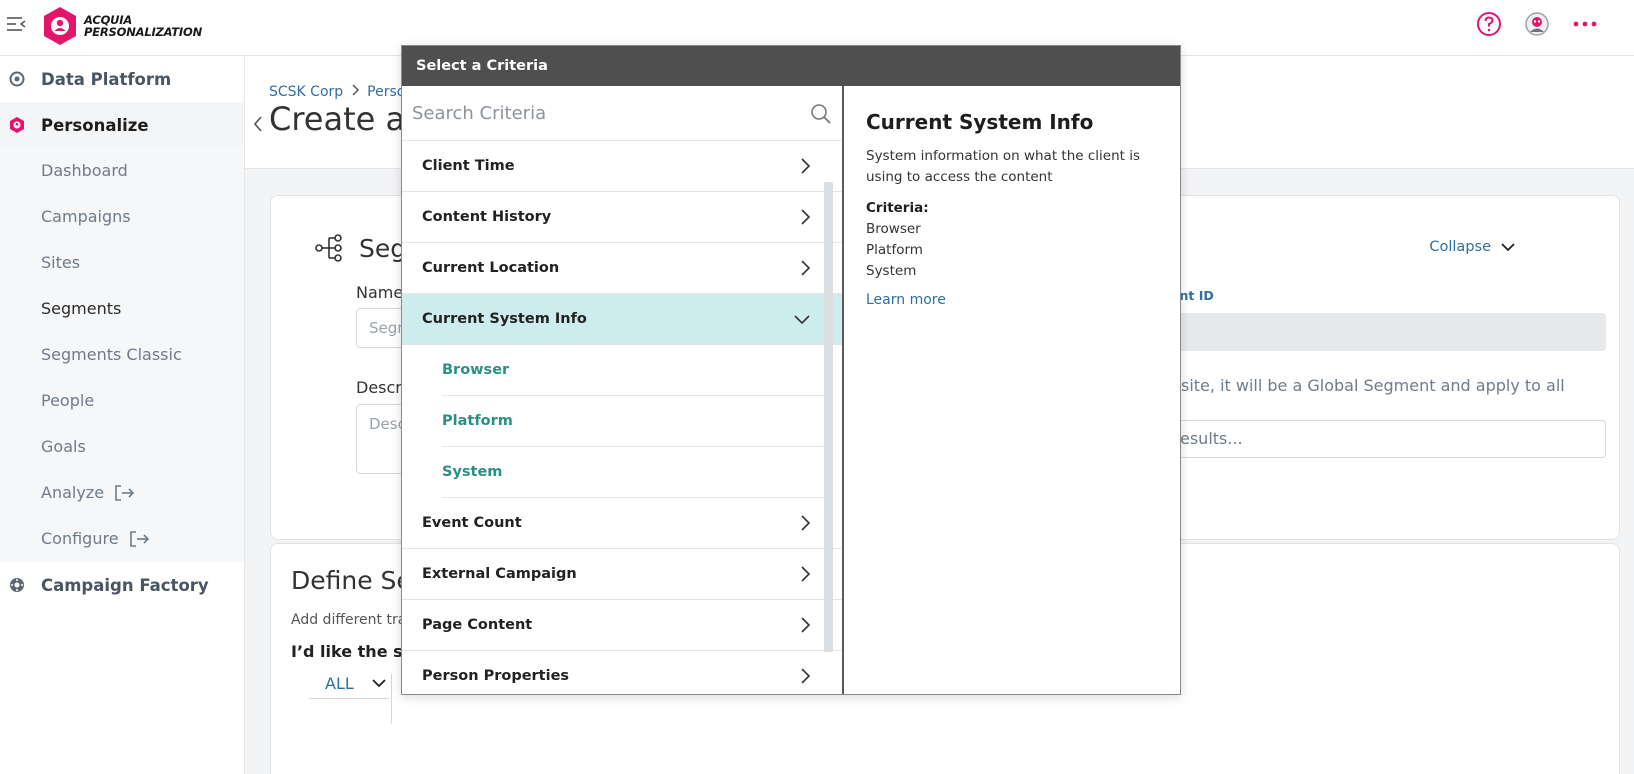 The width and height of the screenshot is (1634, 774). Describe the element at coordinates (122, 263) in the screenshot. I see `sidebar-item-sites: Sites` at that location.